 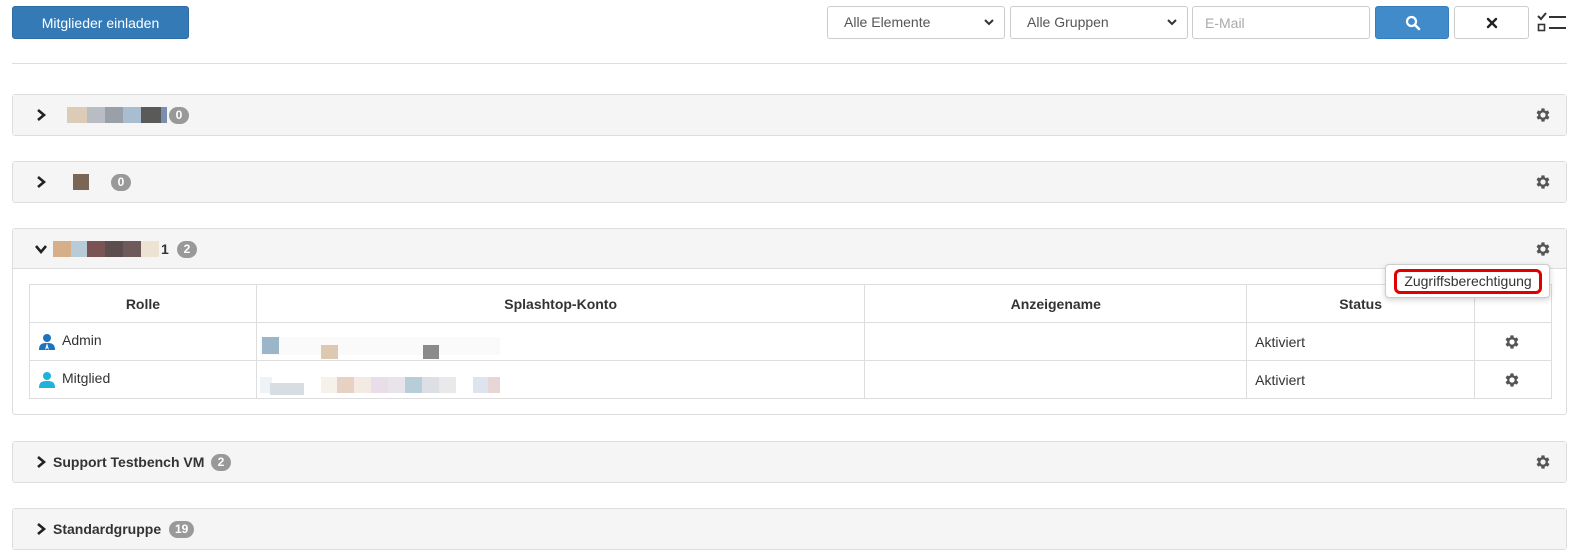 I want to click on table-header-row: Rolle Splashtop-Konto Anzeigename Status, so click(x=790, y=303).